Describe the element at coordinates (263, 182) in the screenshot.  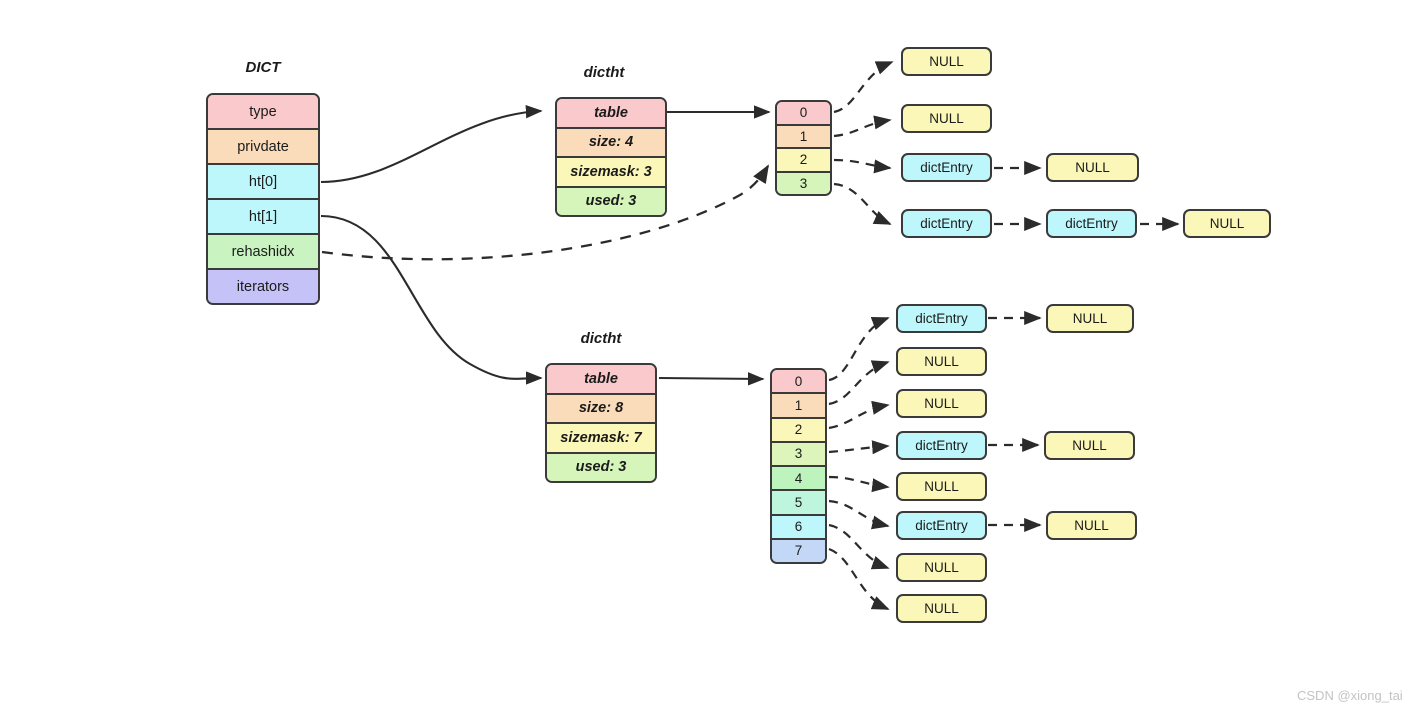
I see `dict-field-ht0: ht[0]` at that location.